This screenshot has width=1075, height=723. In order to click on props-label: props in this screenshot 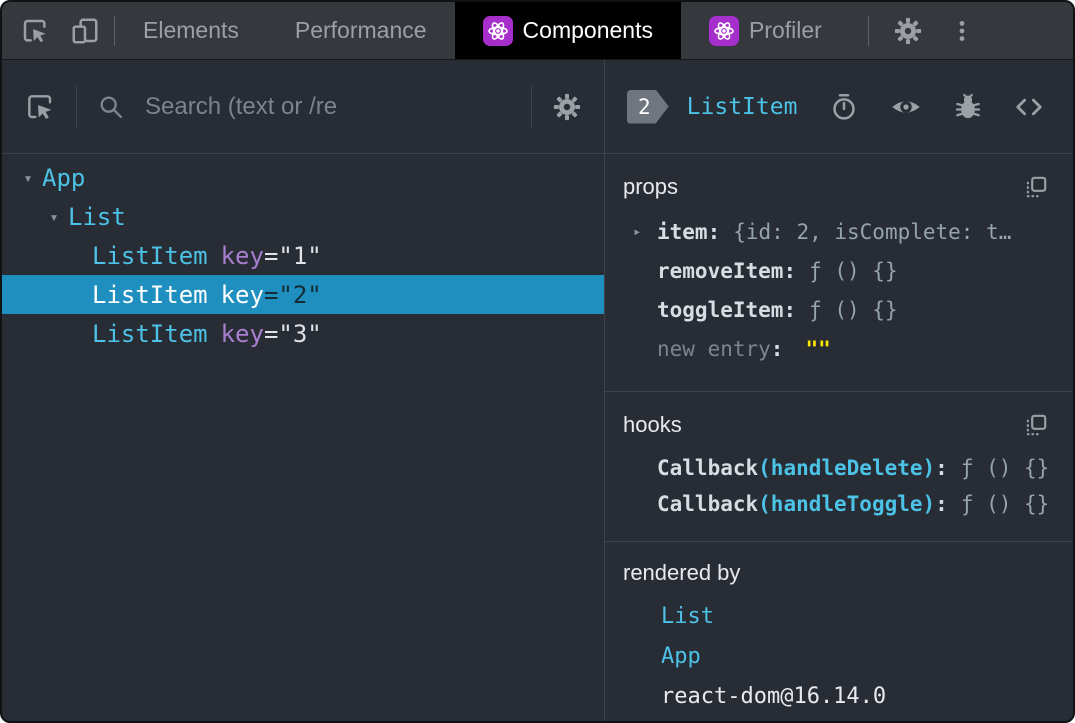, I will do `click(651, 186)`.